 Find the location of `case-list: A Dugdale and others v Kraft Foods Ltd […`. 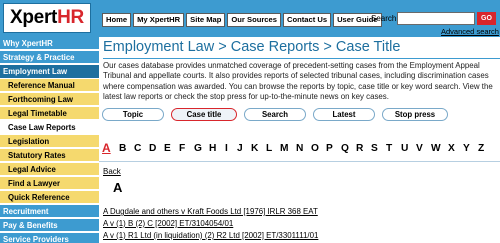

case-list: A Dugdale and others v Kraft Foods Ltd [… is located at coordinates (300, 224).